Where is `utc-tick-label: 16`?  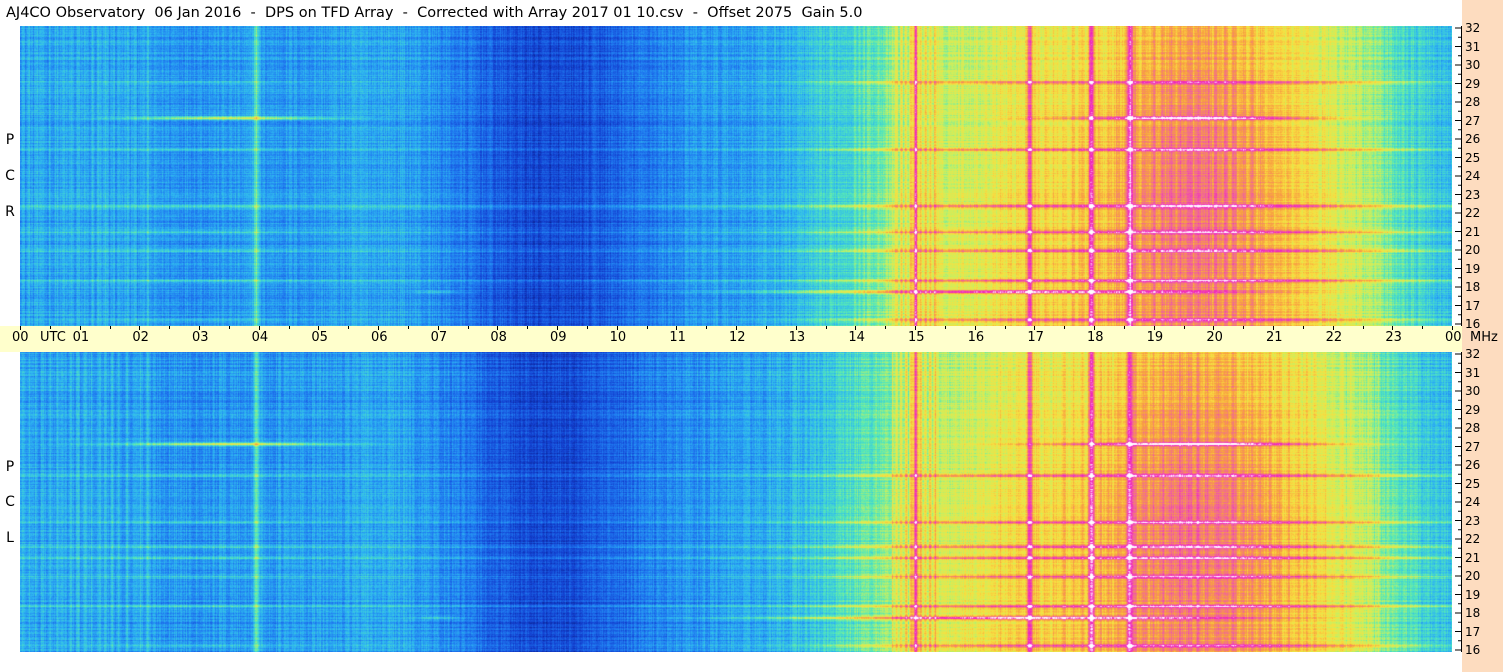 utc-tick-label: 16 is located at coordinates (976, 337).